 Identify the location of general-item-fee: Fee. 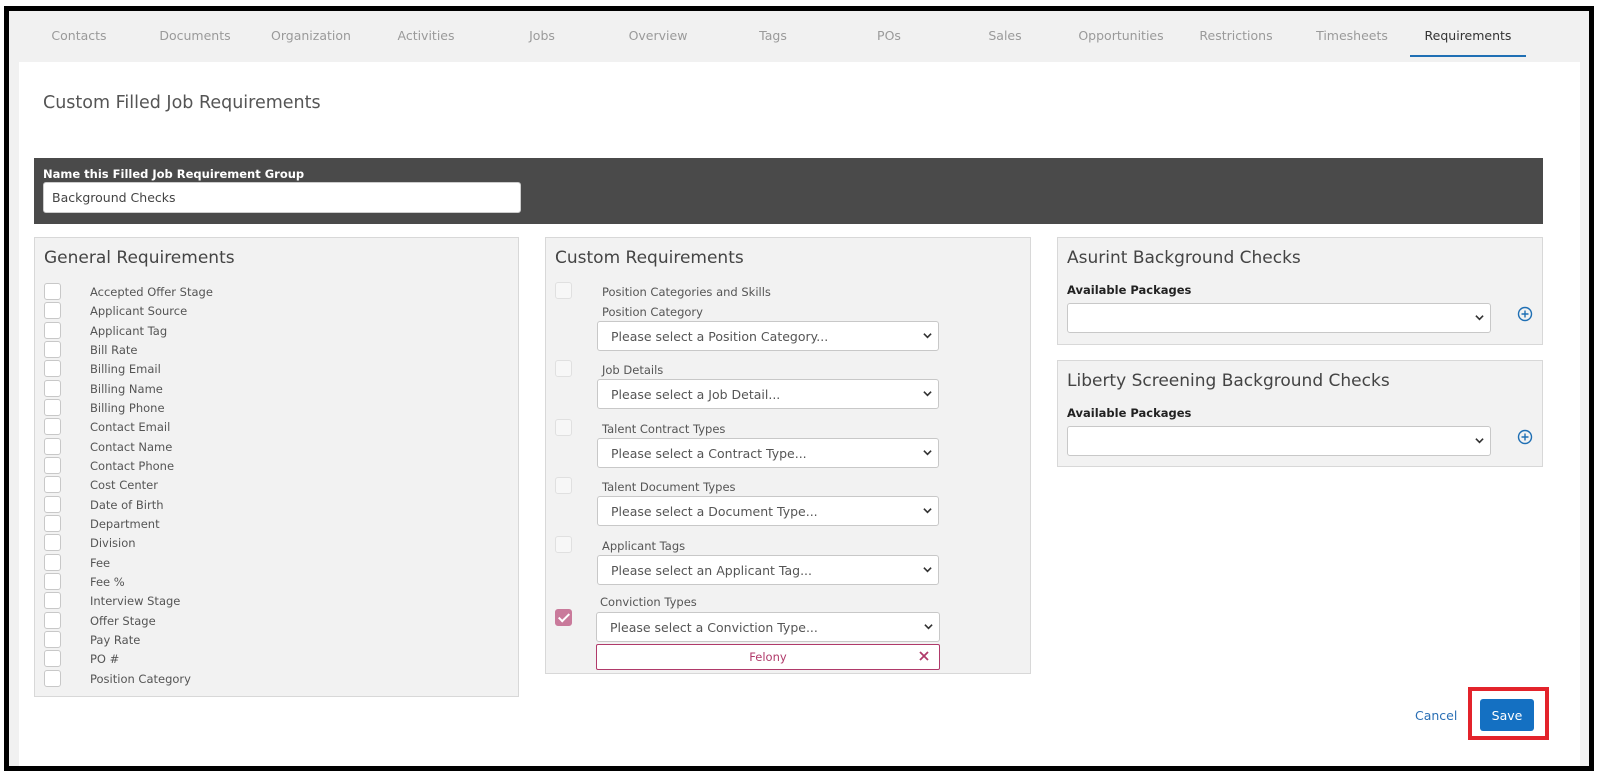
(244, 562).